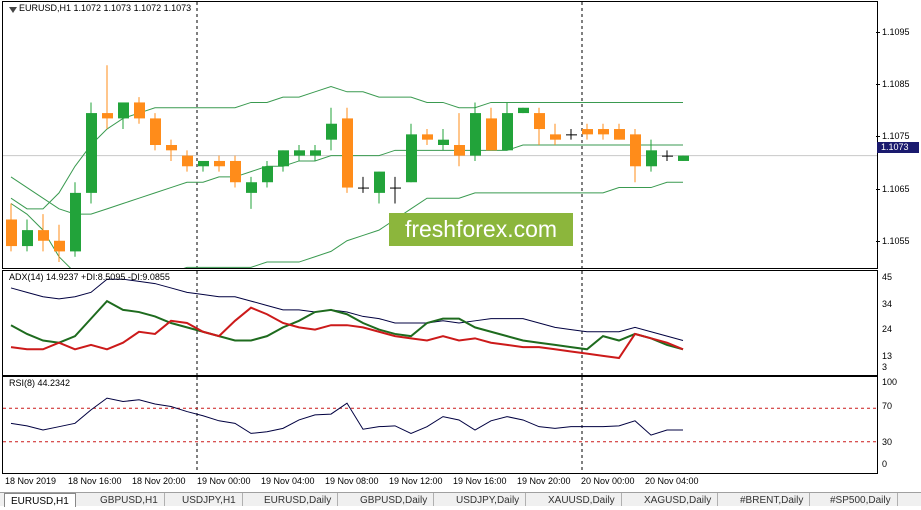  Describe the element at coordinates (159, 481) in the screenshot. I see `time-label: 18 Nov 20:00` at that location.